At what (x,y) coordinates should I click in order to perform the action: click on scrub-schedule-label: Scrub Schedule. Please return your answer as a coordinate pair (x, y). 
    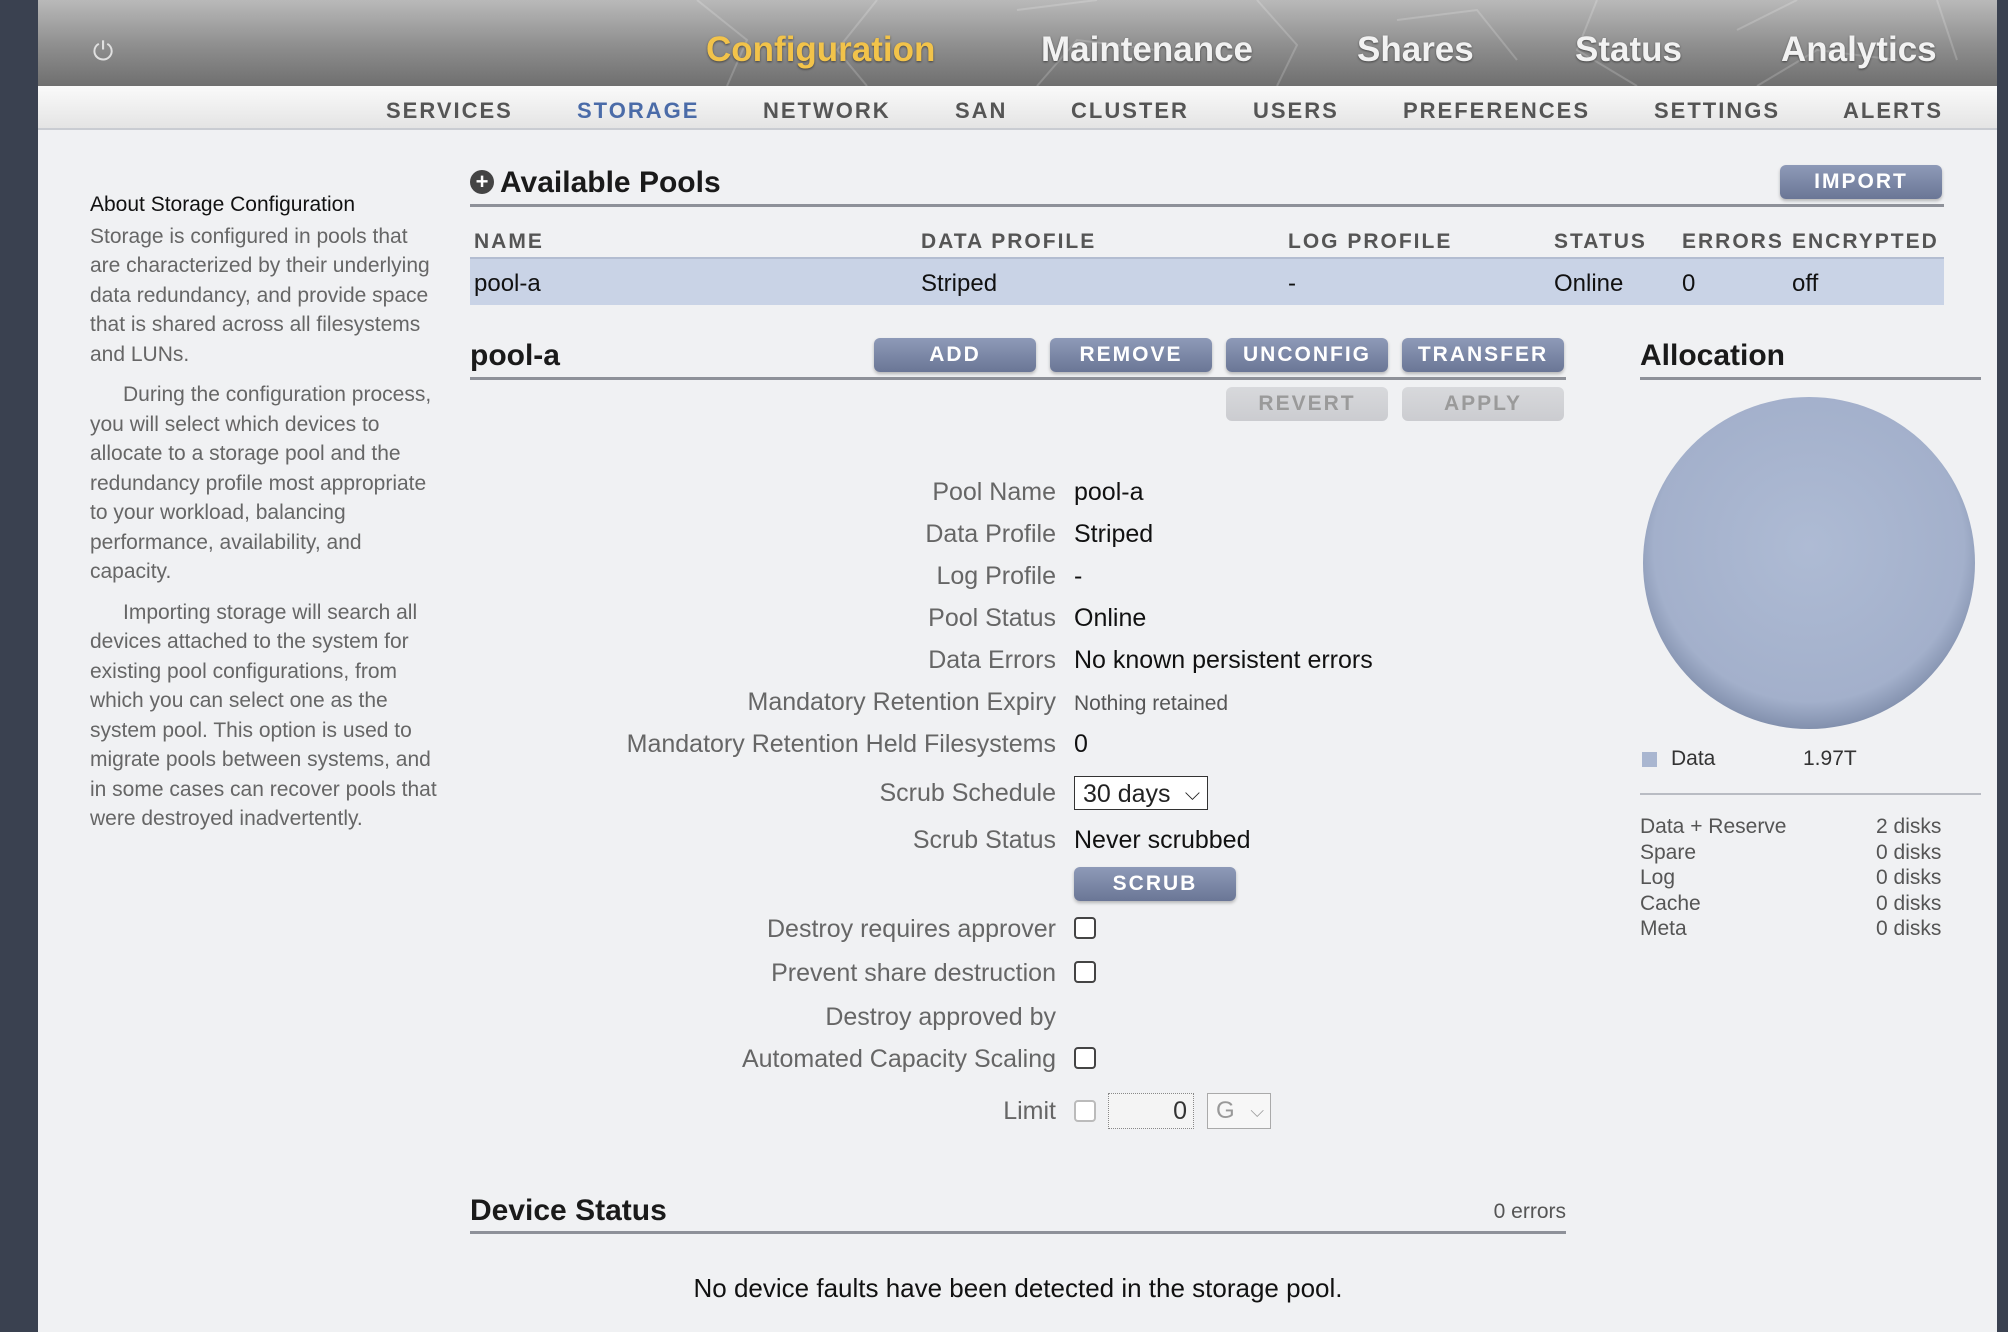
    Looking at the image, I should click on (967, 793).